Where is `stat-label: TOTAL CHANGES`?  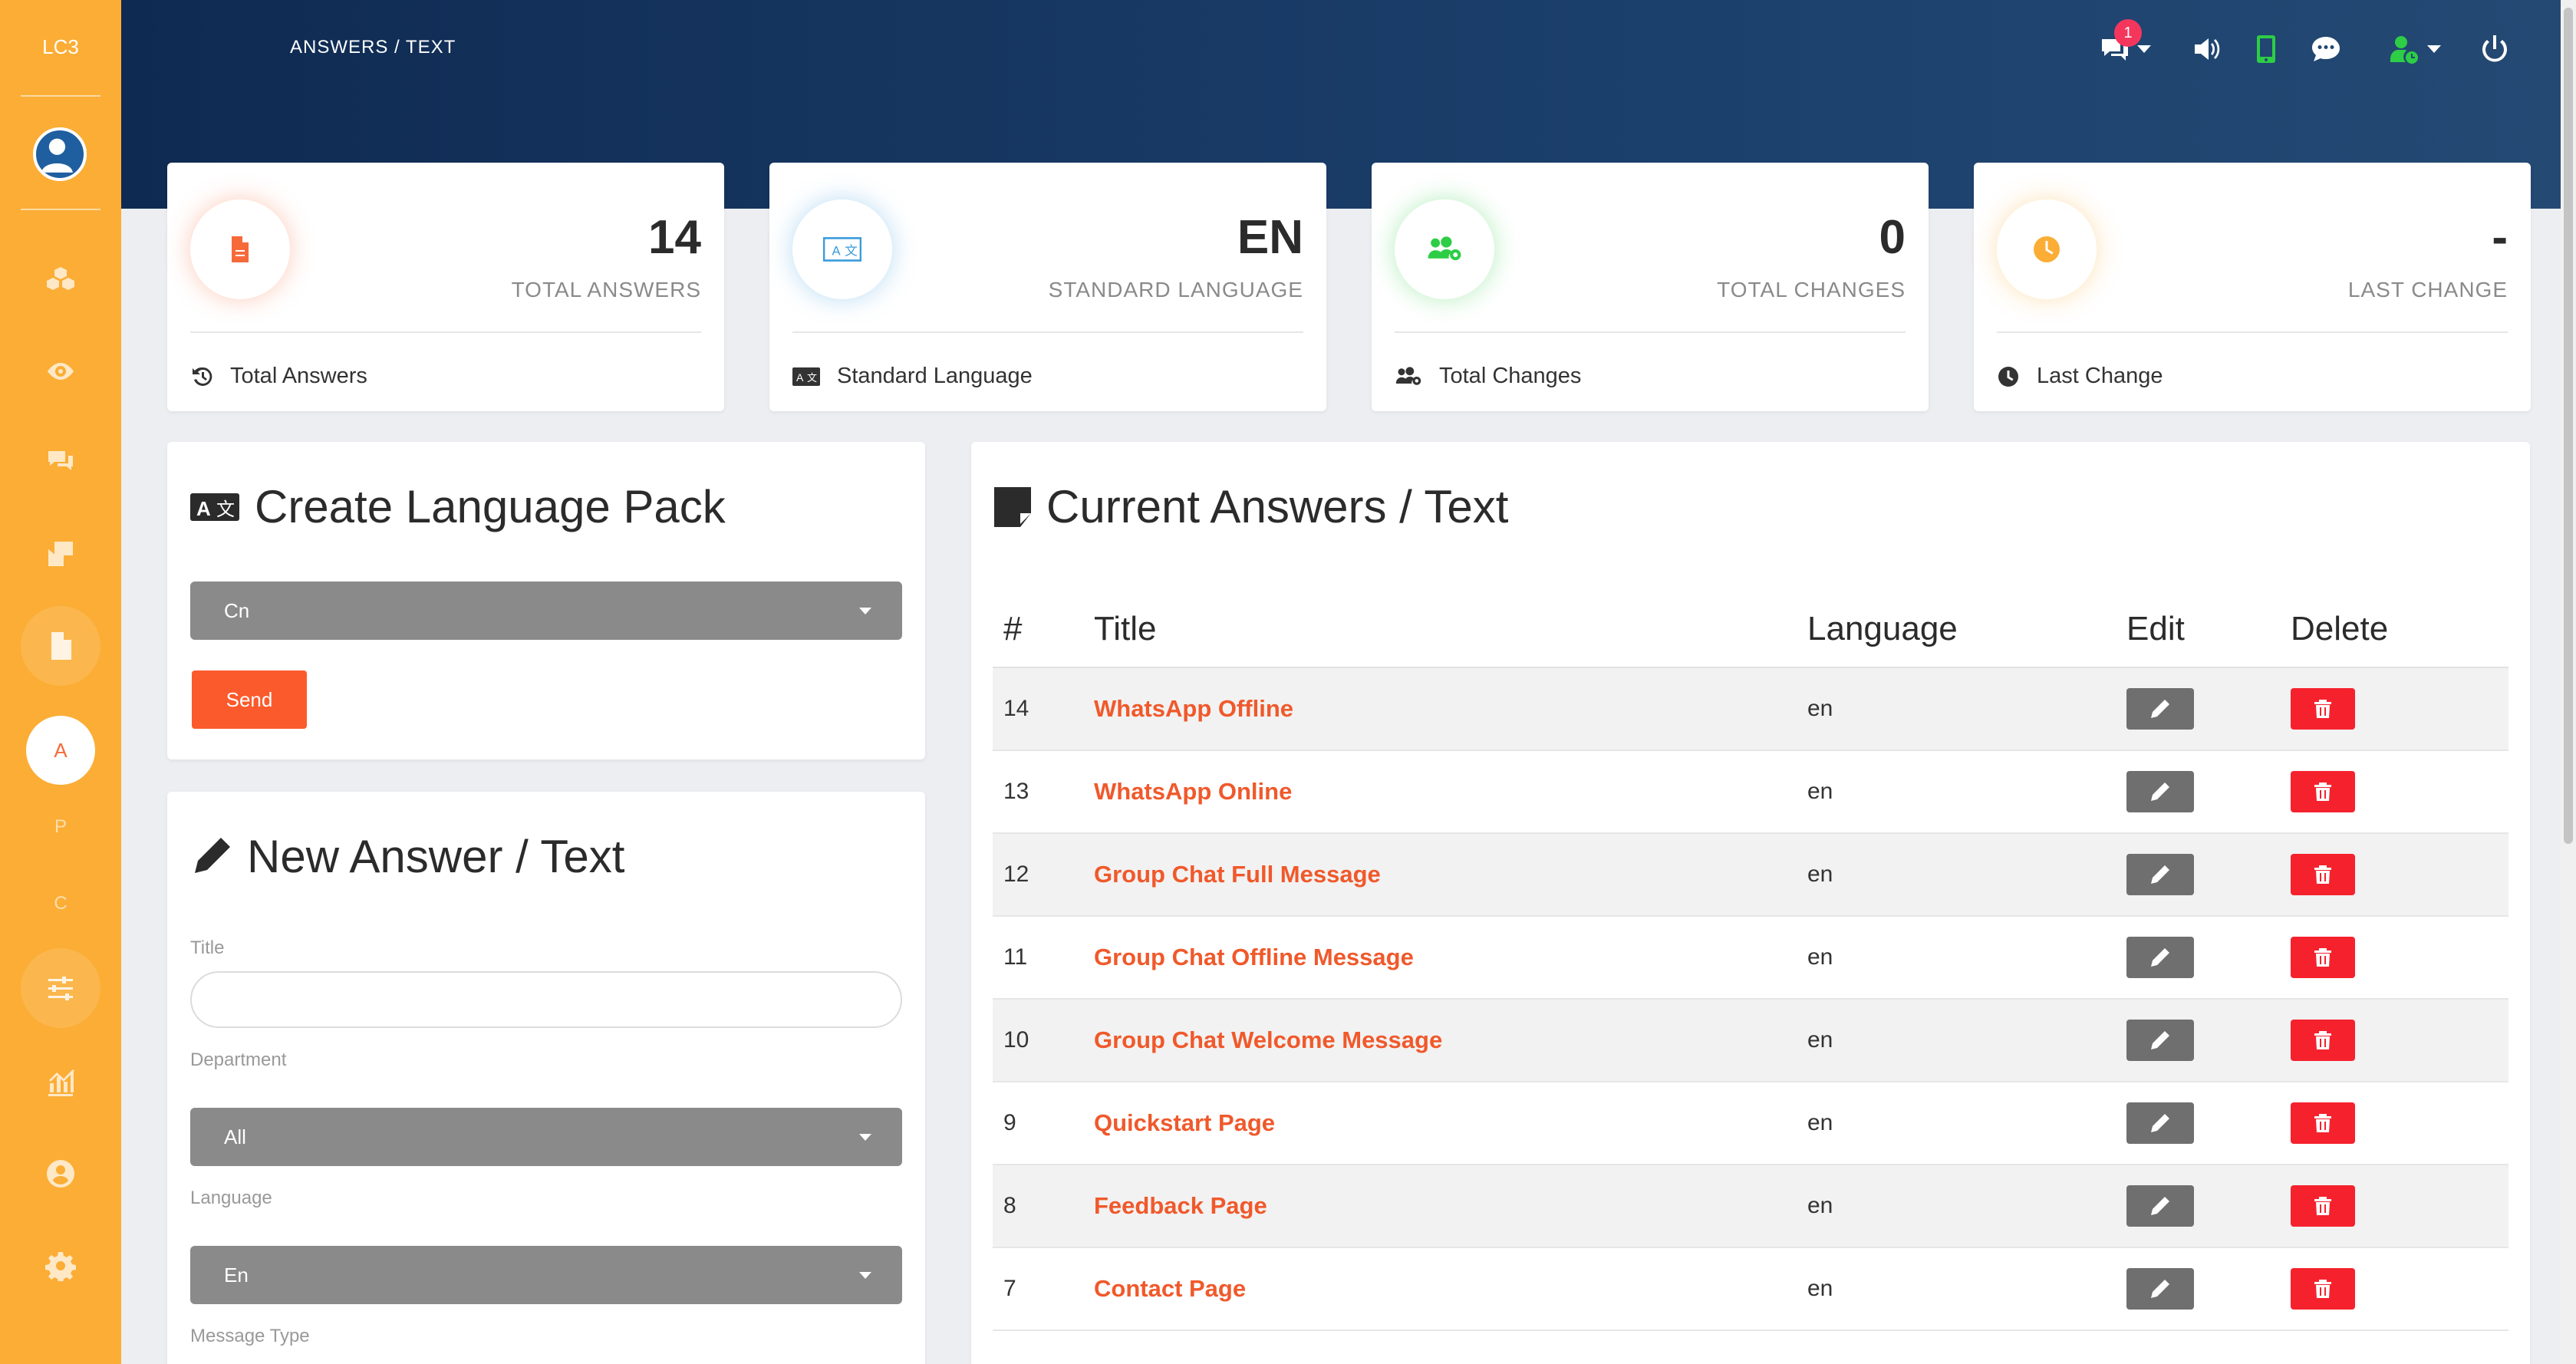
stat-label: TOTAL CHANGES is located at coordinates (1811, 289).